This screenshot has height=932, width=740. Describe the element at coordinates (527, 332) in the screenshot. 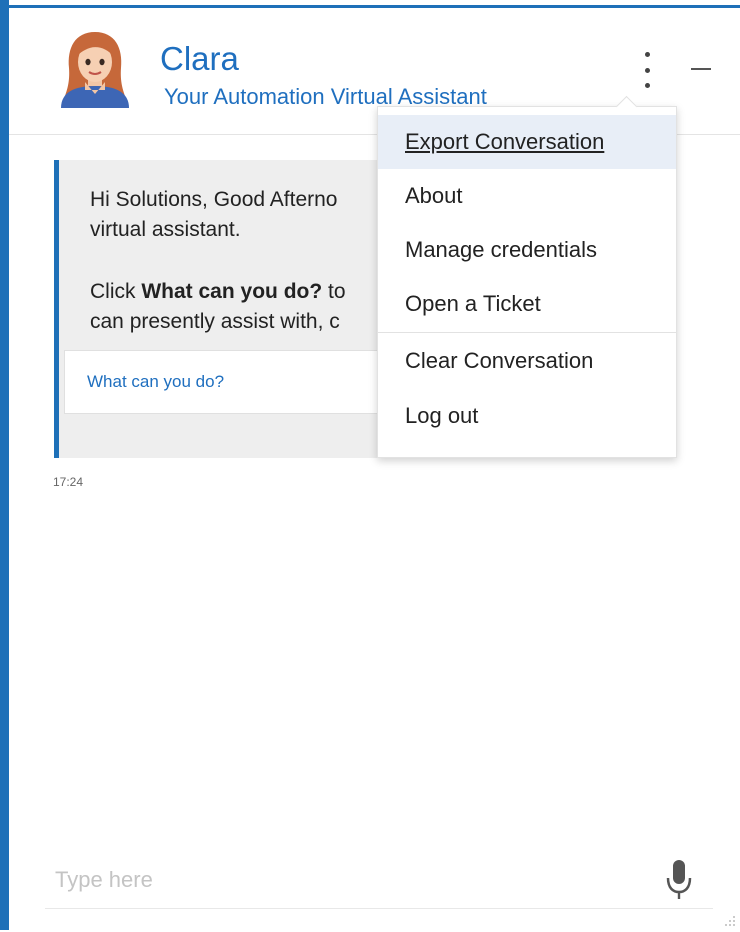

I see `menu-divider` at that location.